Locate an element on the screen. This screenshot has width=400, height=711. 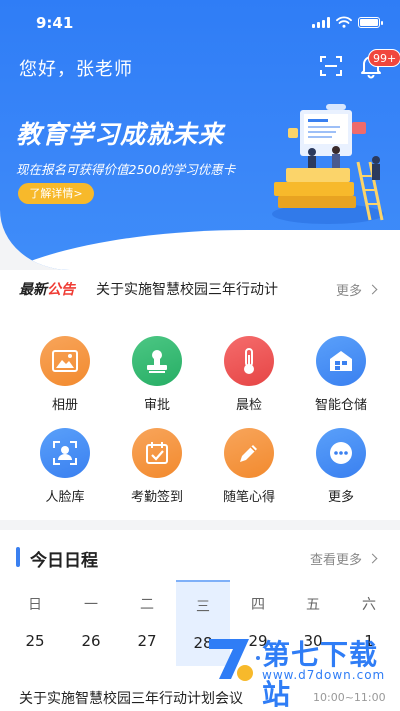
status-icons is located at coordinates (347, 22).